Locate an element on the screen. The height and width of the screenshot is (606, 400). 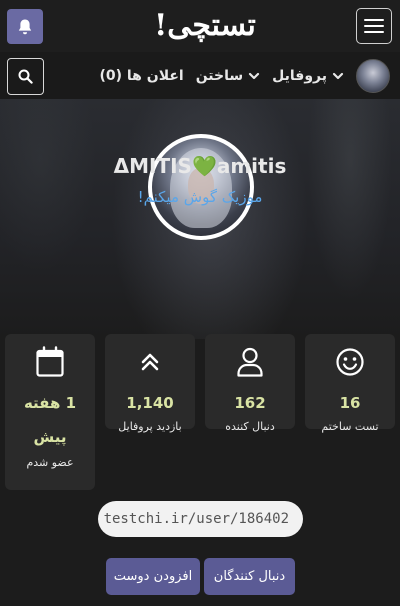
add-friend-button: افزودن دوست is located at coordinates (153, 576).